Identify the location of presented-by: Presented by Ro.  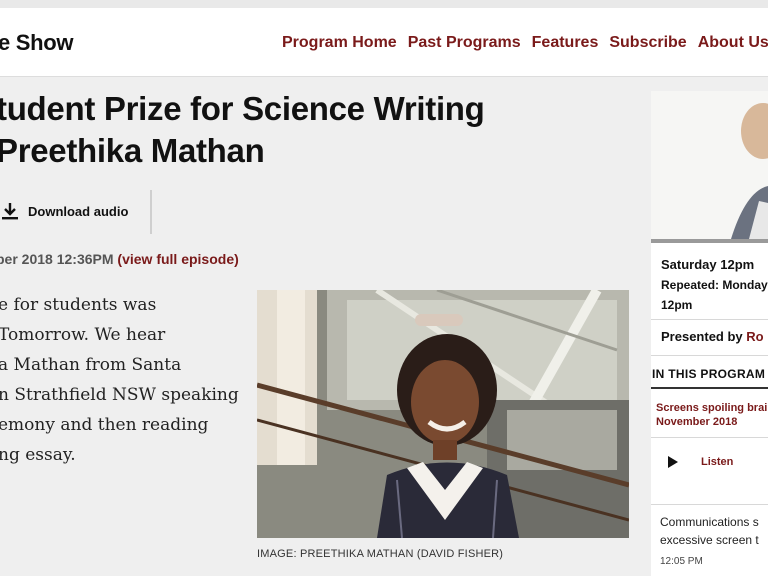
(712, 336).